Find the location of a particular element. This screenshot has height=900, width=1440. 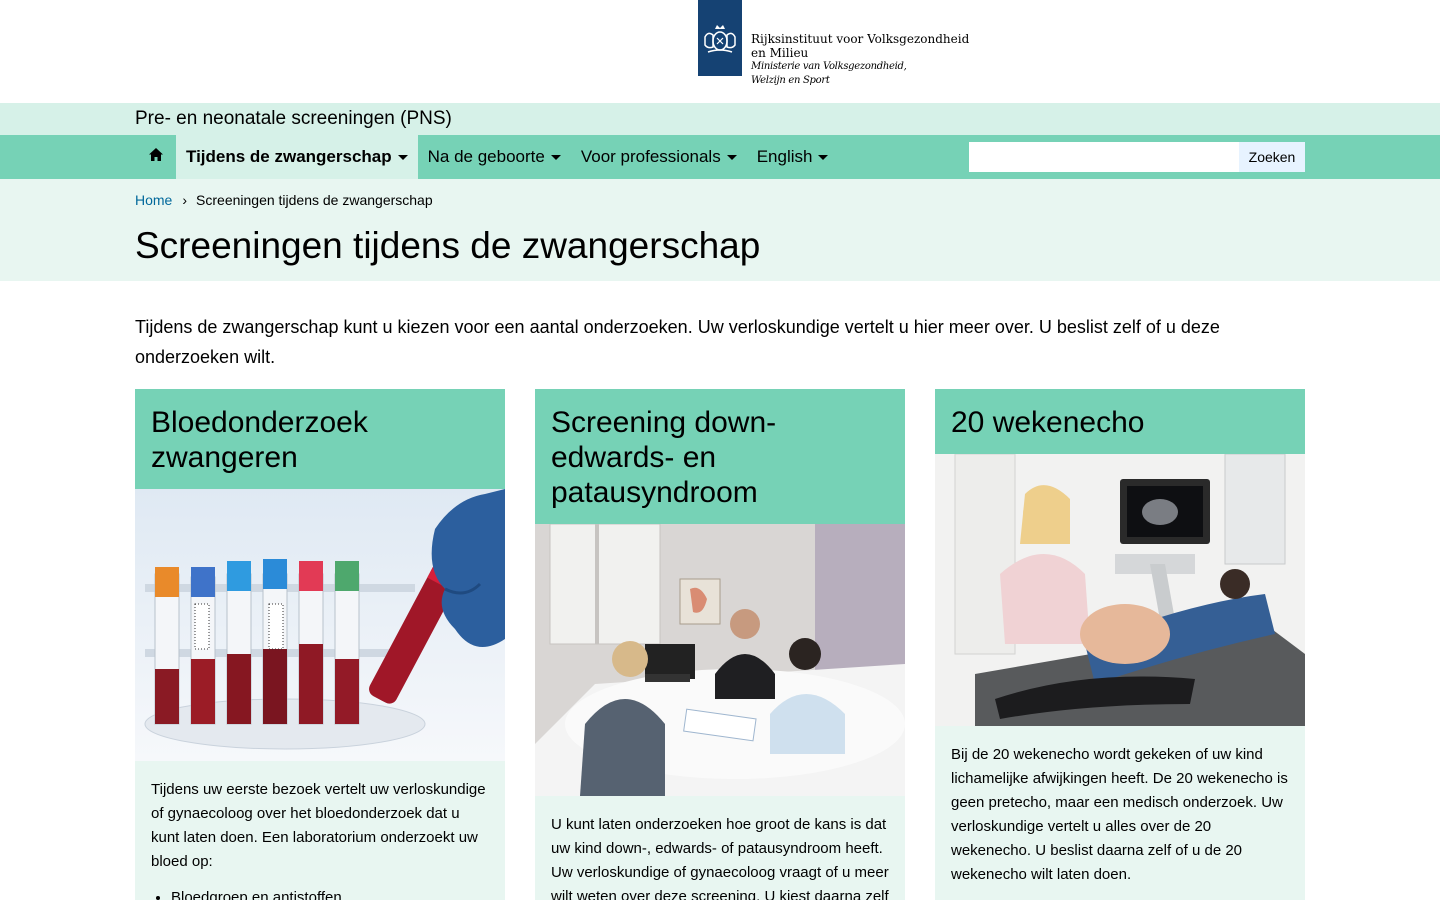

search-form: Zoeken is located at coordinates (1137, 157).